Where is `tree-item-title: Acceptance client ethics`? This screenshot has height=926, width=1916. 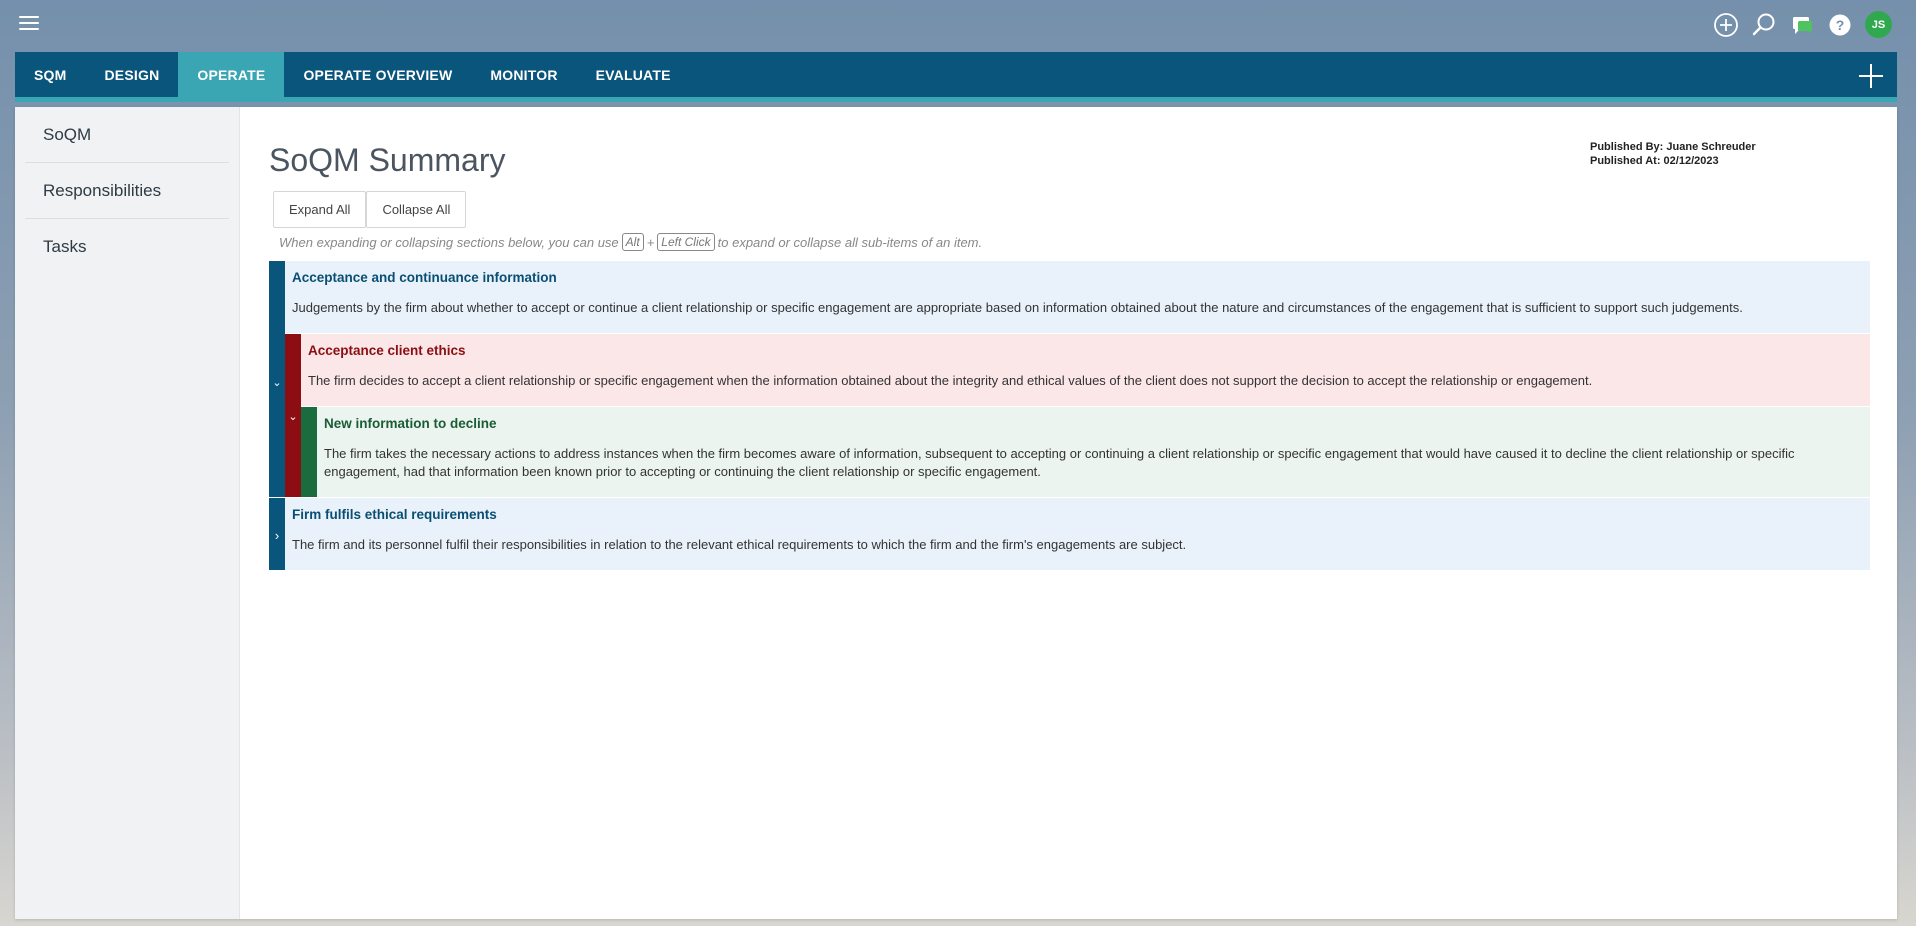
tree-item-title: Acceptance client ethics is located at coordinates (387, 350).